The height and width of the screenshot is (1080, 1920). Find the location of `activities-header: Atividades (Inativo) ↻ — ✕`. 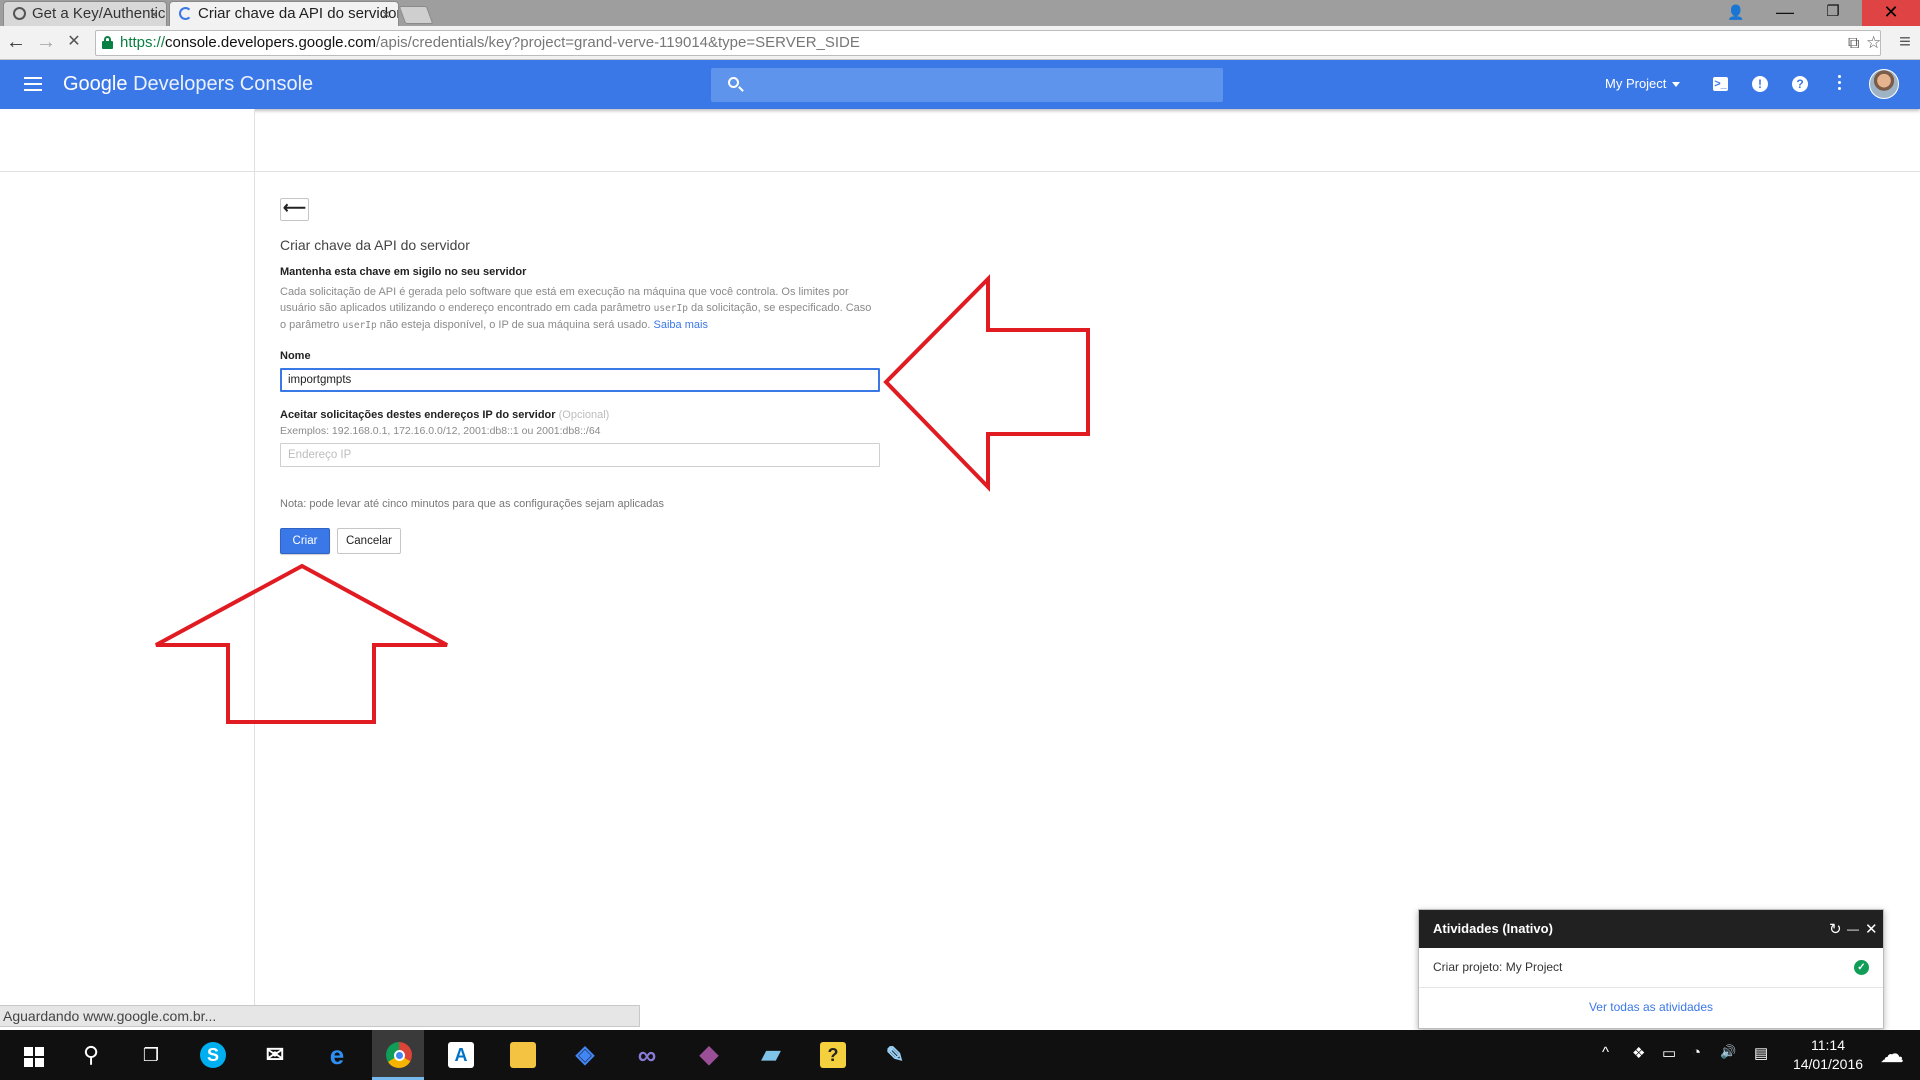

activities-header: Atividades (Inativo) ↻ — ✕ is located at coordinates (1651, 929).